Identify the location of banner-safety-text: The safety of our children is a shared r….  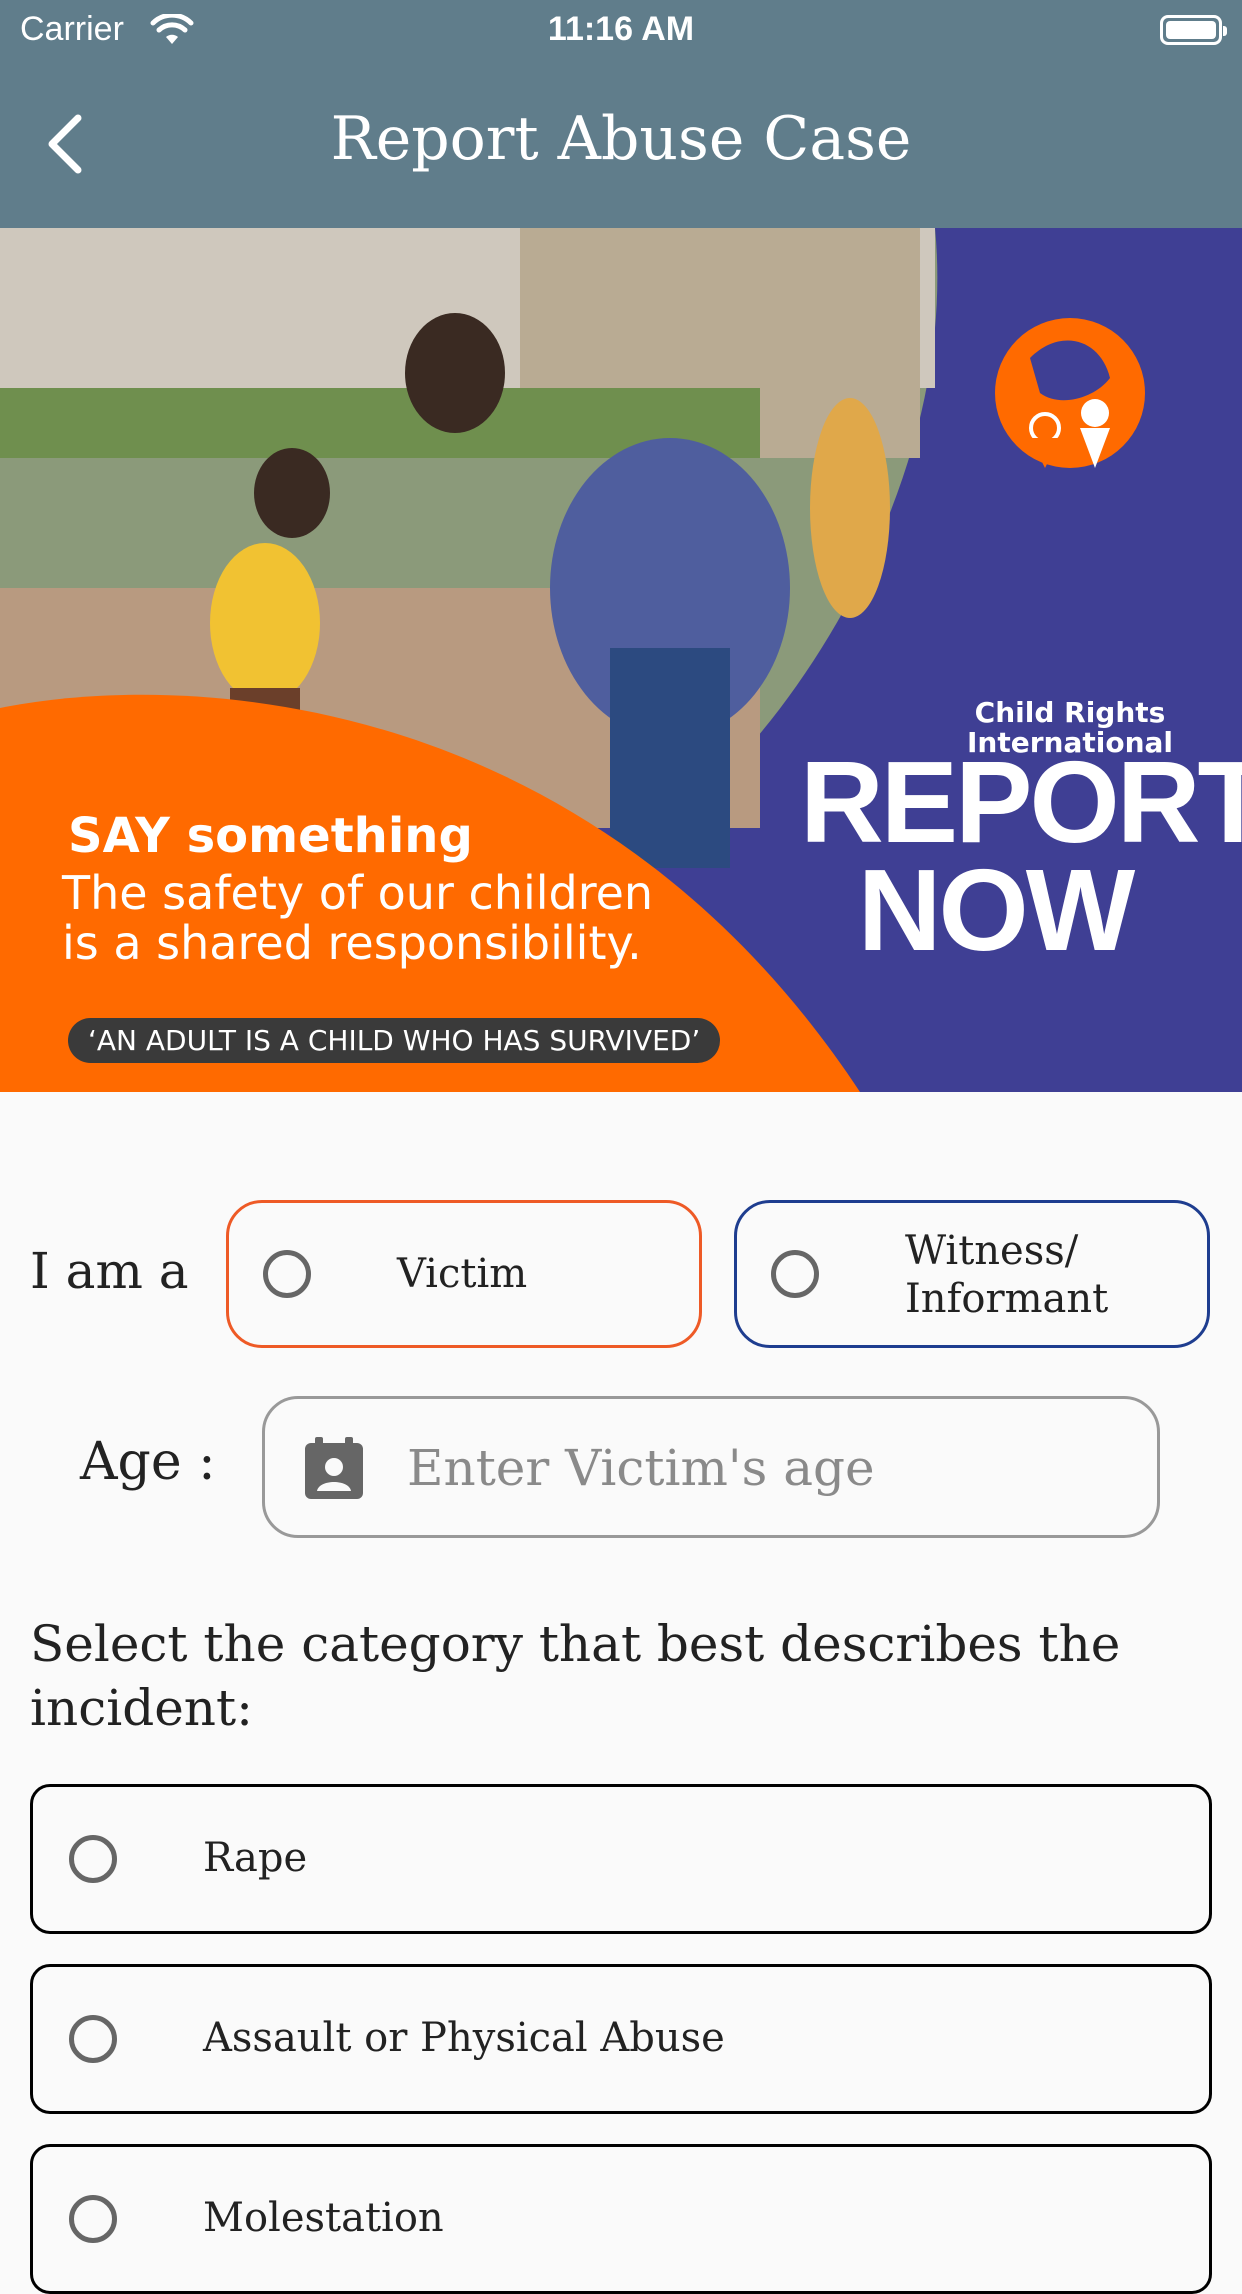
(358, 918).